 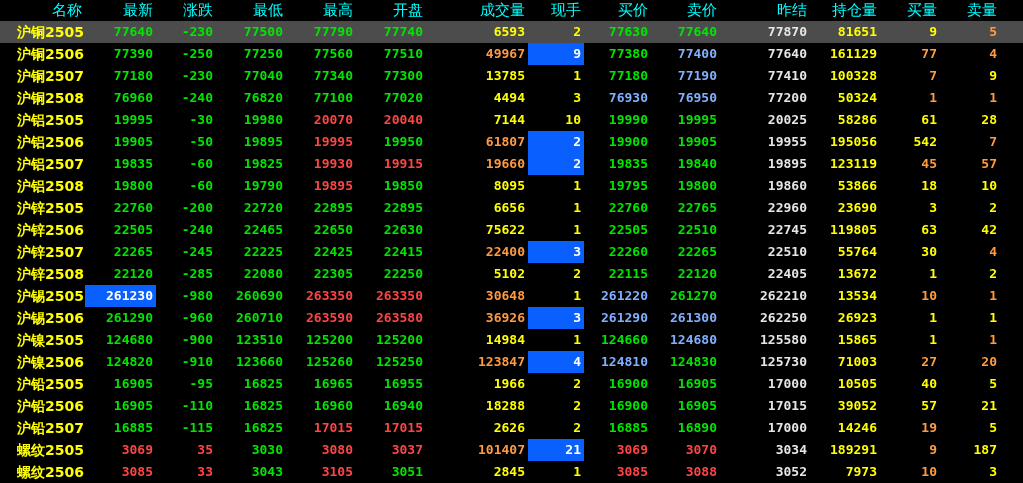 What do you see at coordinates (501, 449) in the screenshot?
I see `cell-value: 101407` at bounding box center [501, 449].